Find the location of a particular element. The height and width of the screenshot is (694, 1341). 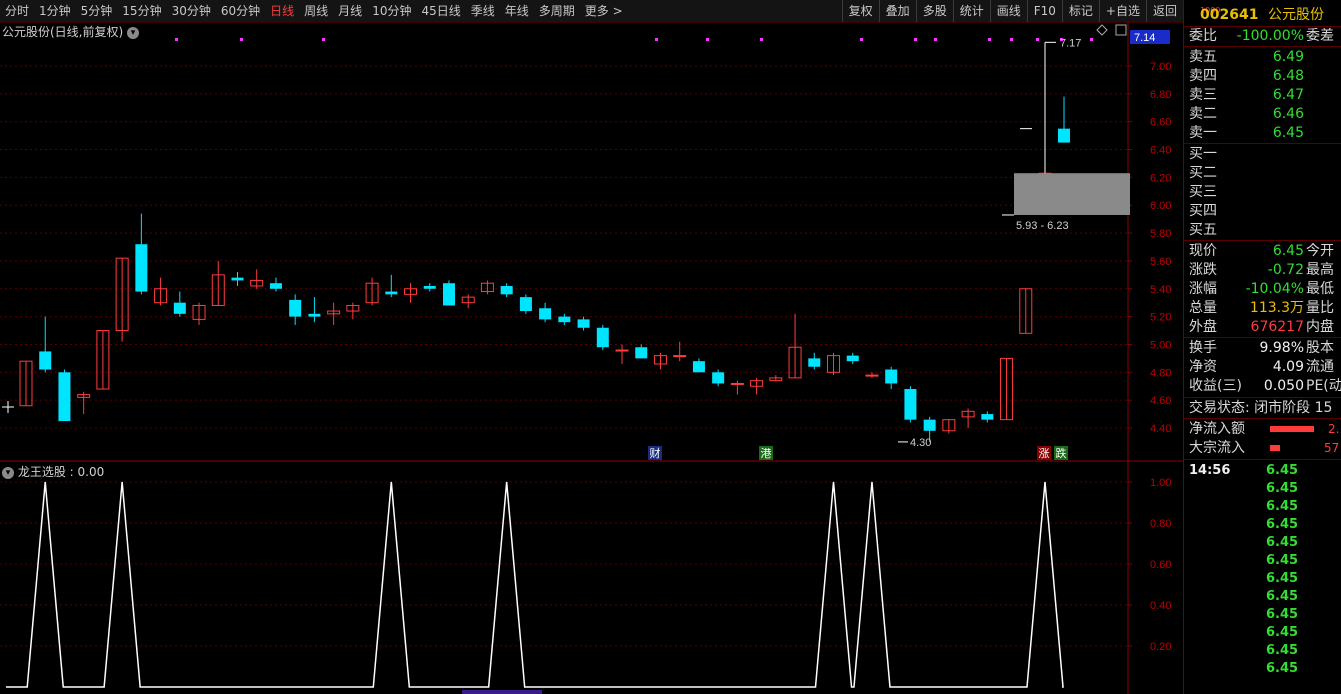

stock-header: 1000 002641 公元股份 is located at coordinates (1262, 15).